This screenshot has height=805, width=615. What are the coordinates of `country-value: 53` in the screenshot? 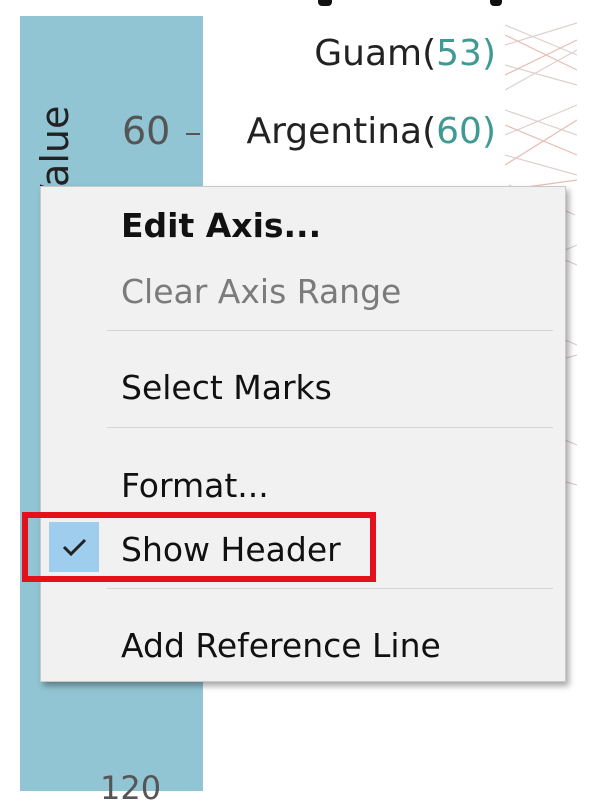 It's located at (459, 53).